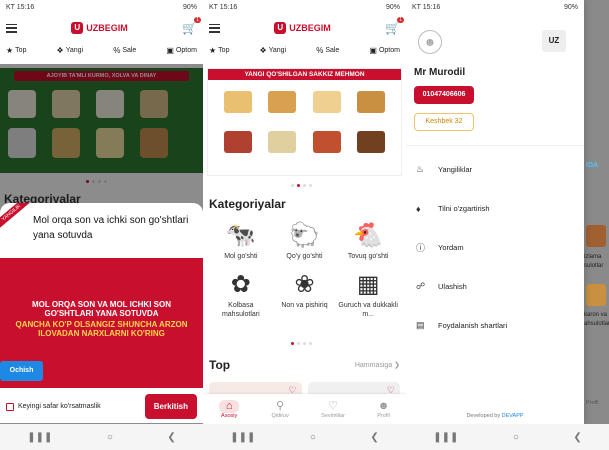 This screenshot has width=609, height=450. I want to click on new-ribbon: YANGILIK, so click(17, 218).